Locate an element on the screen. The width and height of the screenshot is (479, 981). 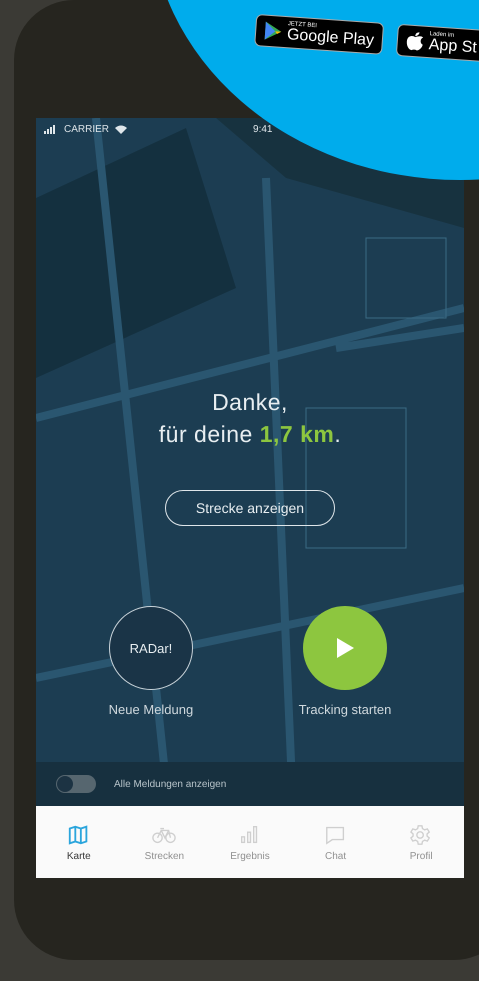
status-time: 9:41 is located at coordinates (262, 129).